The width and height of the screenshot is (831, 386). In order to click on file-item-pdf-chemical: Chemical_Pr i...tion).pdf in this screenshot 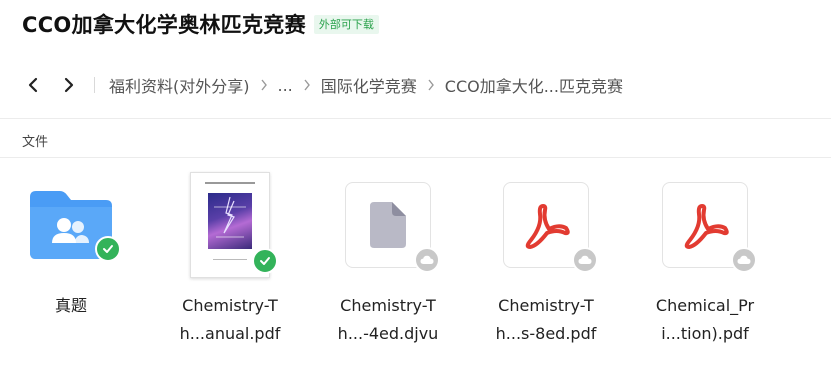, I will do `click(705, 259)`.